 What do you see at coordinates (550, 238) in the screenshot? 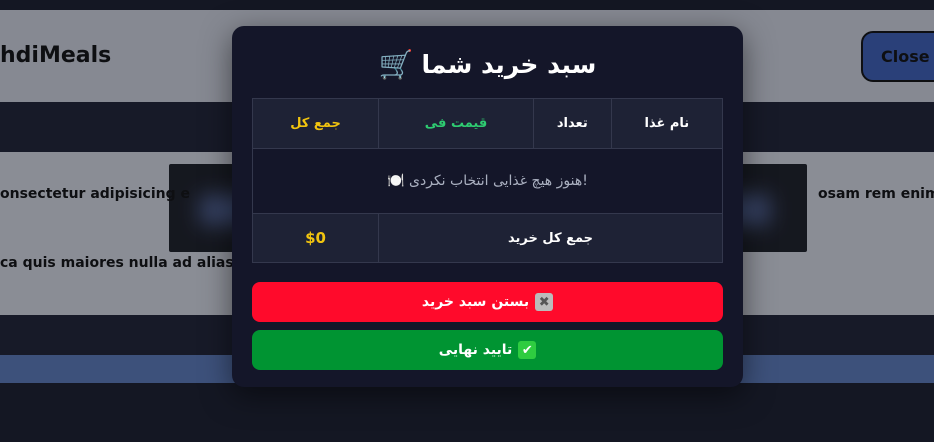
I see `total-label: جمع کل خرید` at bounding box center [550, 238].